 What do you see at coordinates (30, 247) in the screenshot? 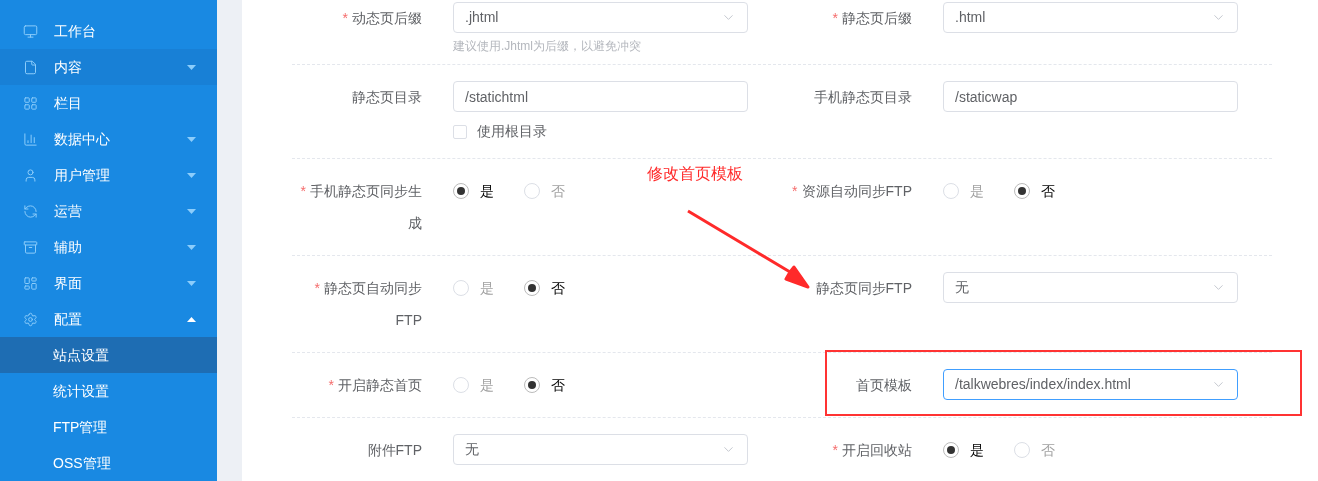
I see `box-icon` at bounding box center [30, 247].